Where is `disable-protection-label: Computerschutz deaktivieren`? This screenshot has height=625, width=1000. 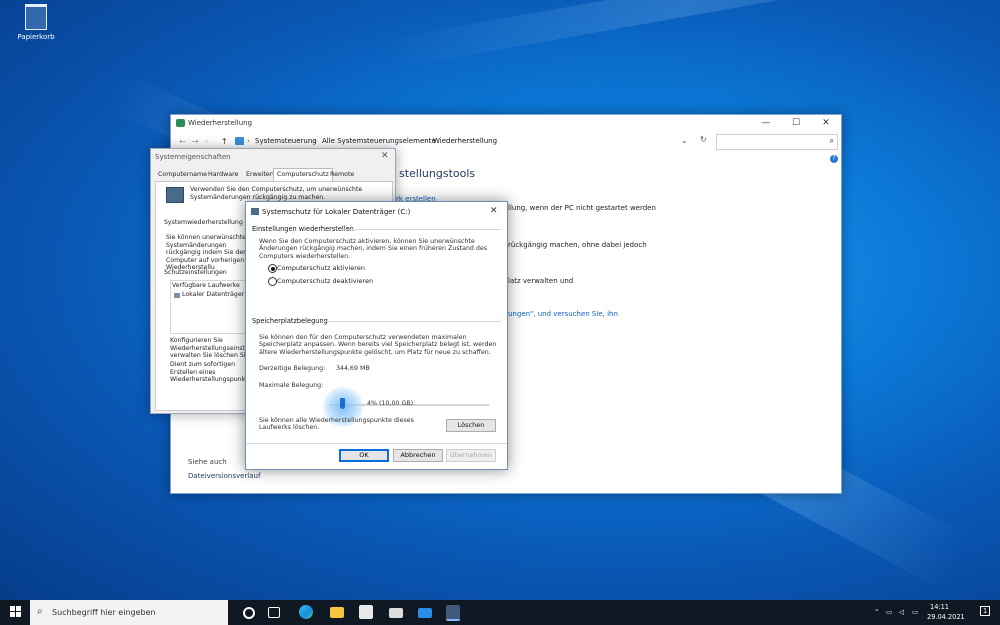 disable-protection-label: Computerschutz deaktivieren is located at coordinates (325, 281).